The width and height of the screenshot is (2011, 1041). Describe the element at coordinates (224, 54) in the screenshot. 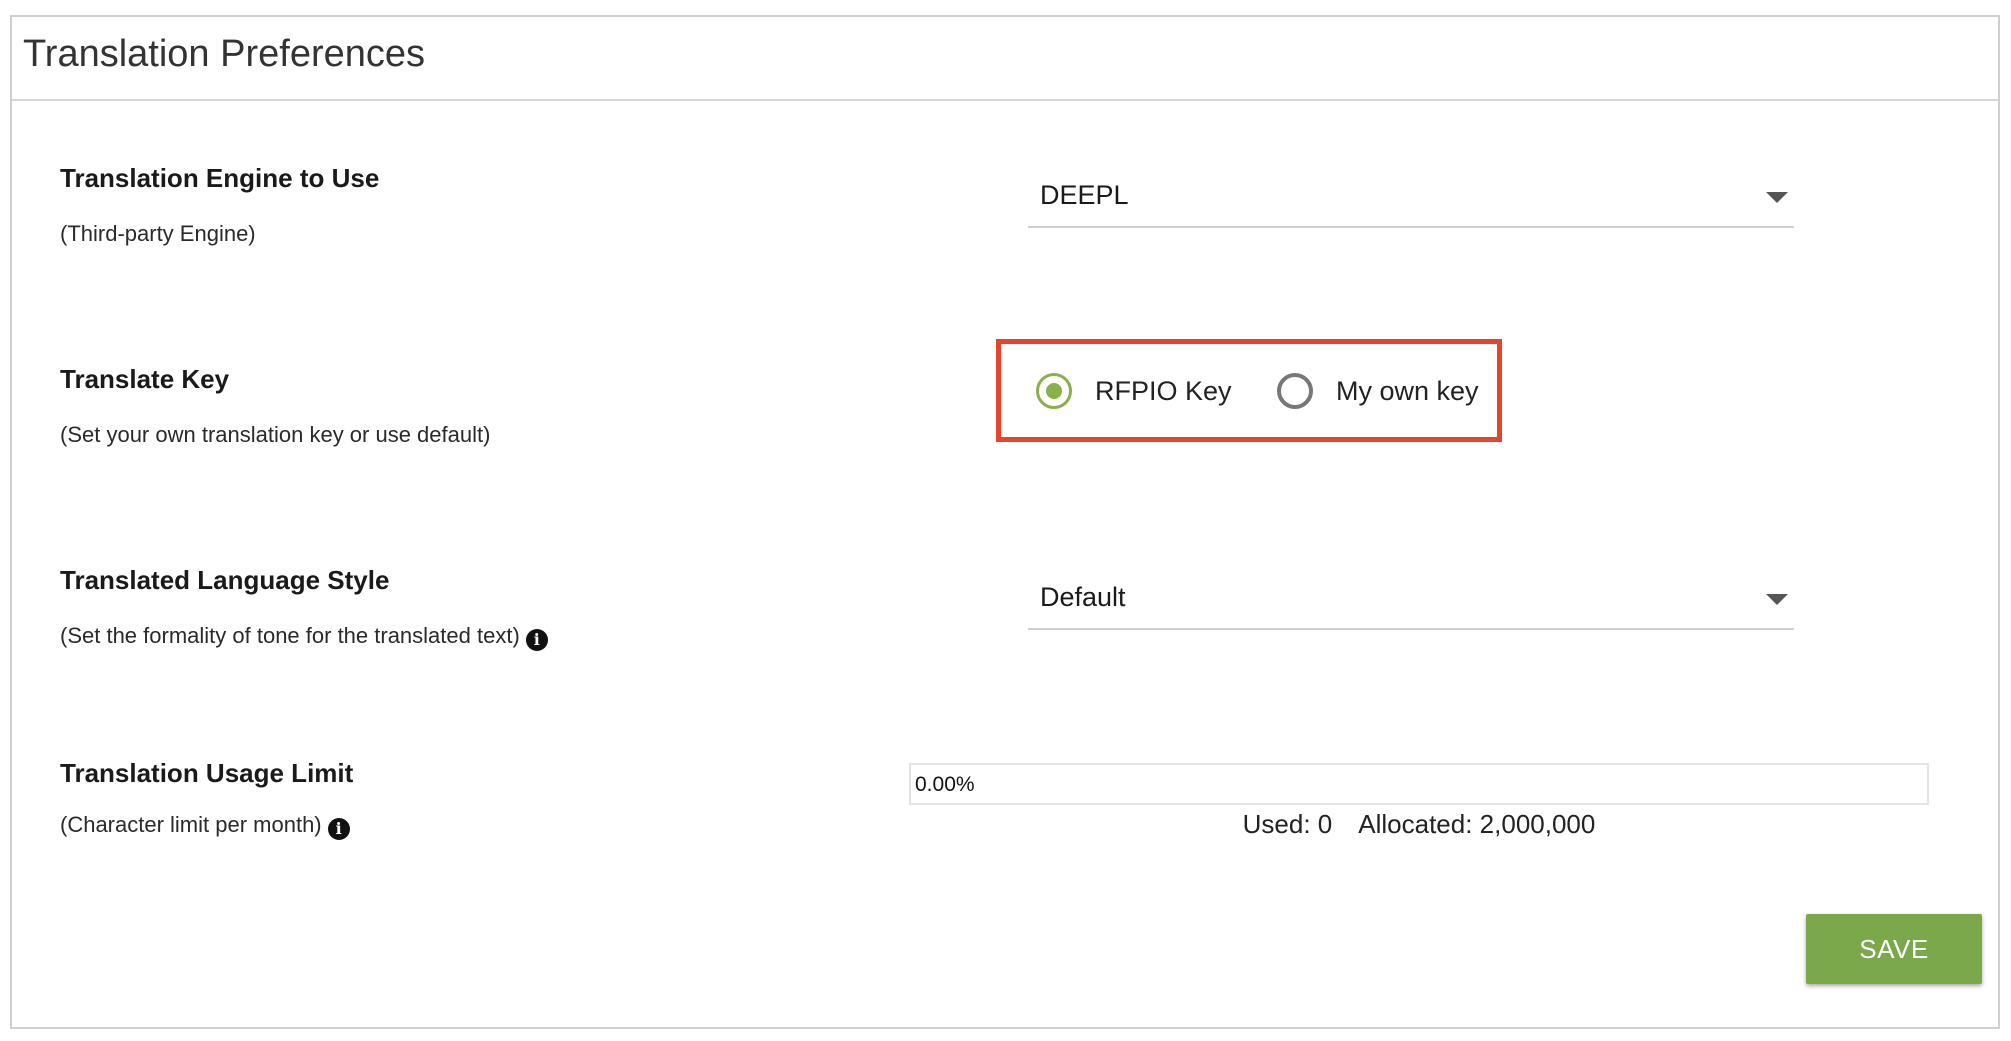

I see `panel-title: Translation Preferences` at that location.